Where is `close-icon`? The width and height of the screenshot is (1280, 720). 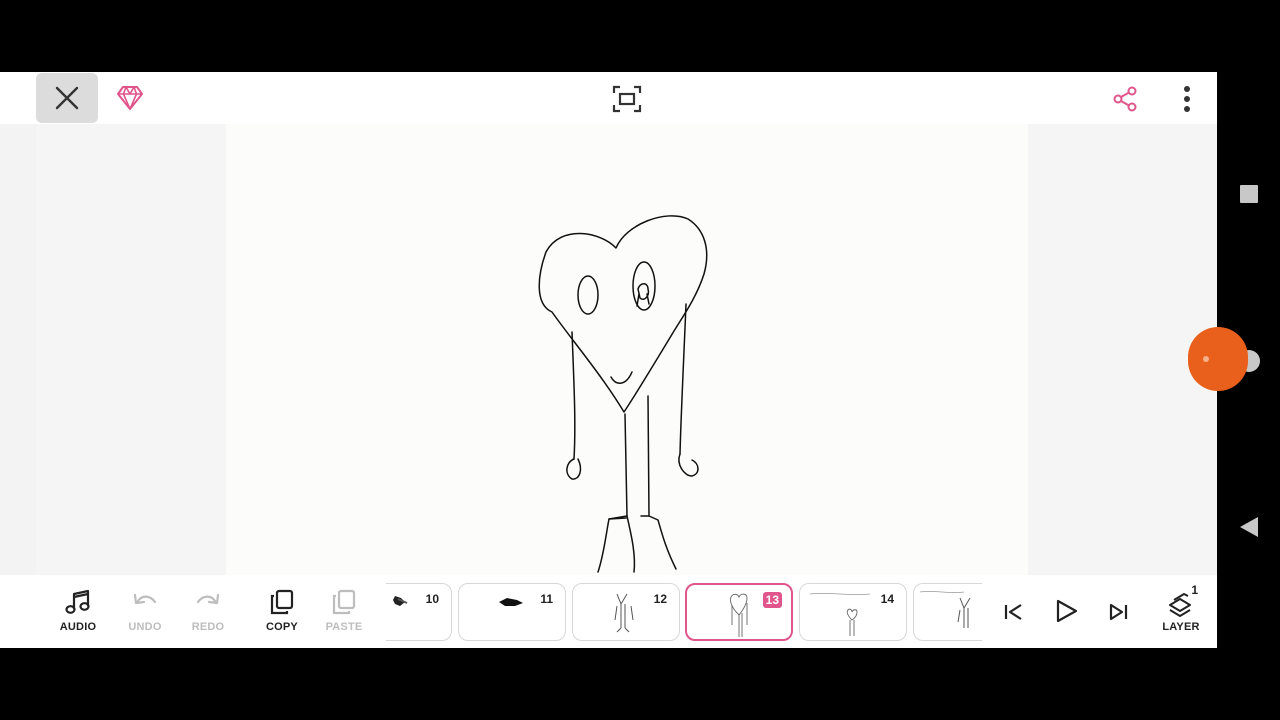
close-icon is located at coordinates (67, 98).